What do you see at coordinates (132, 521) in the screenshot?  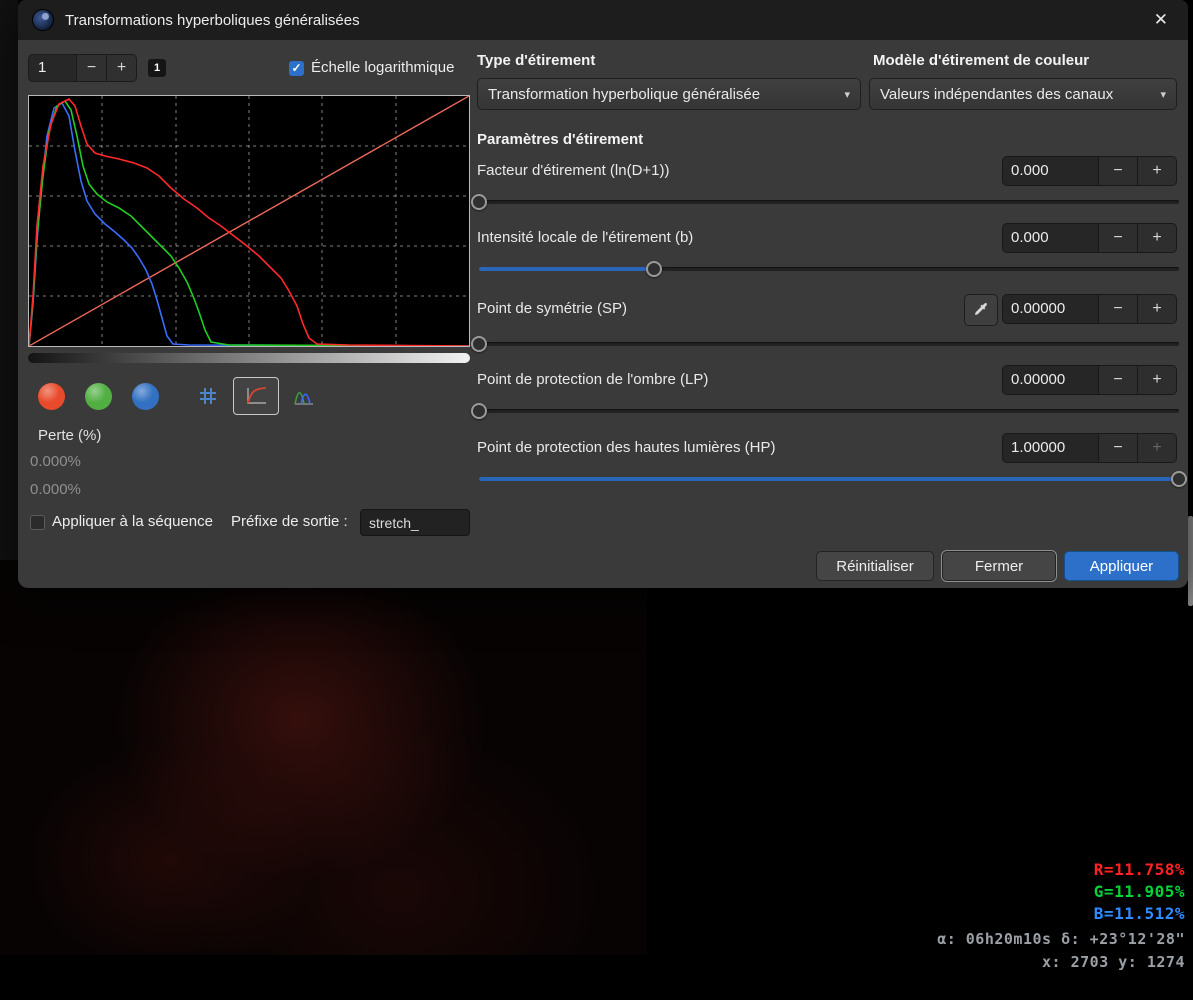 I see `apply-to-sequence-label: Appliquer à la séquence` at bounding box center [132, 521].